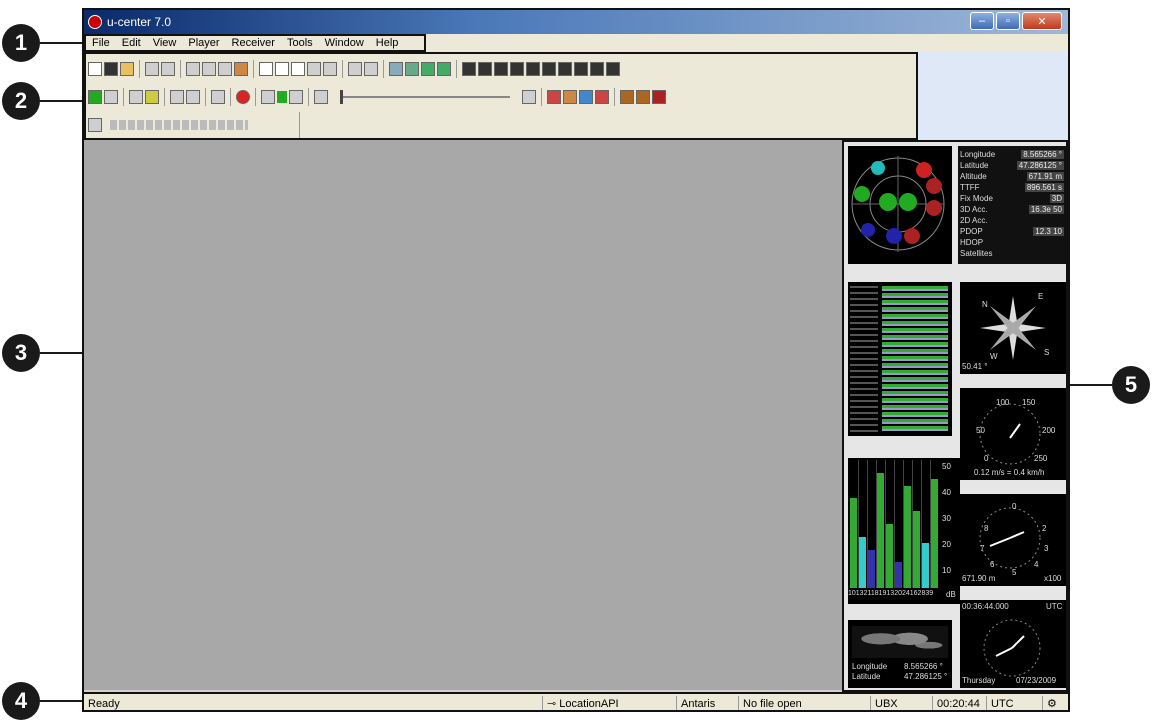  What do you see at coordinates (533, 69) in the screenshot?
I see `view-5-icon` at bounding box center [533, 69].